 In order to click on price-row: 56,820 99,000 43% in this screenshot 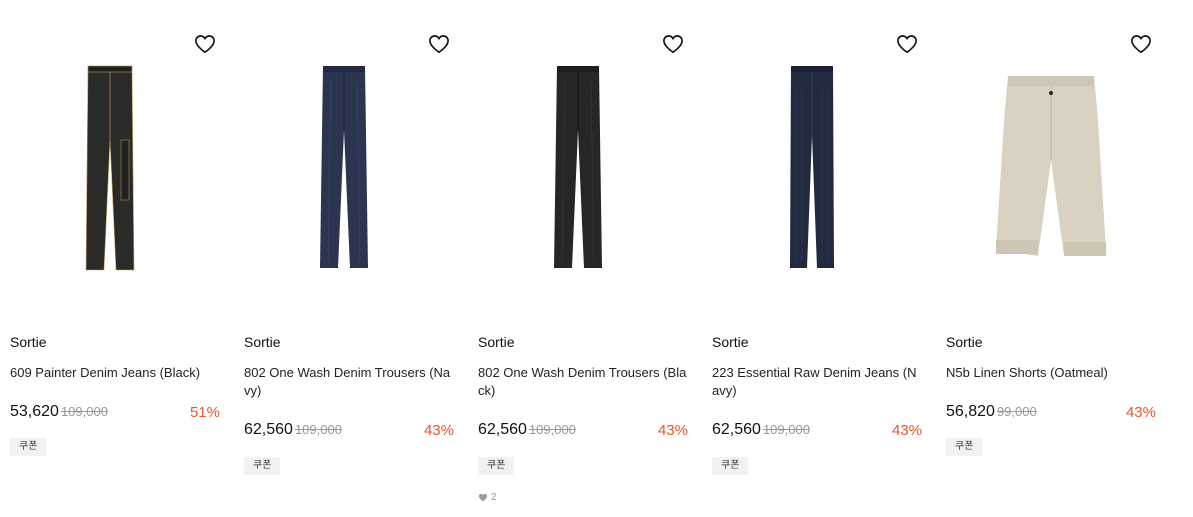, I will do `click(1051, 414)`.